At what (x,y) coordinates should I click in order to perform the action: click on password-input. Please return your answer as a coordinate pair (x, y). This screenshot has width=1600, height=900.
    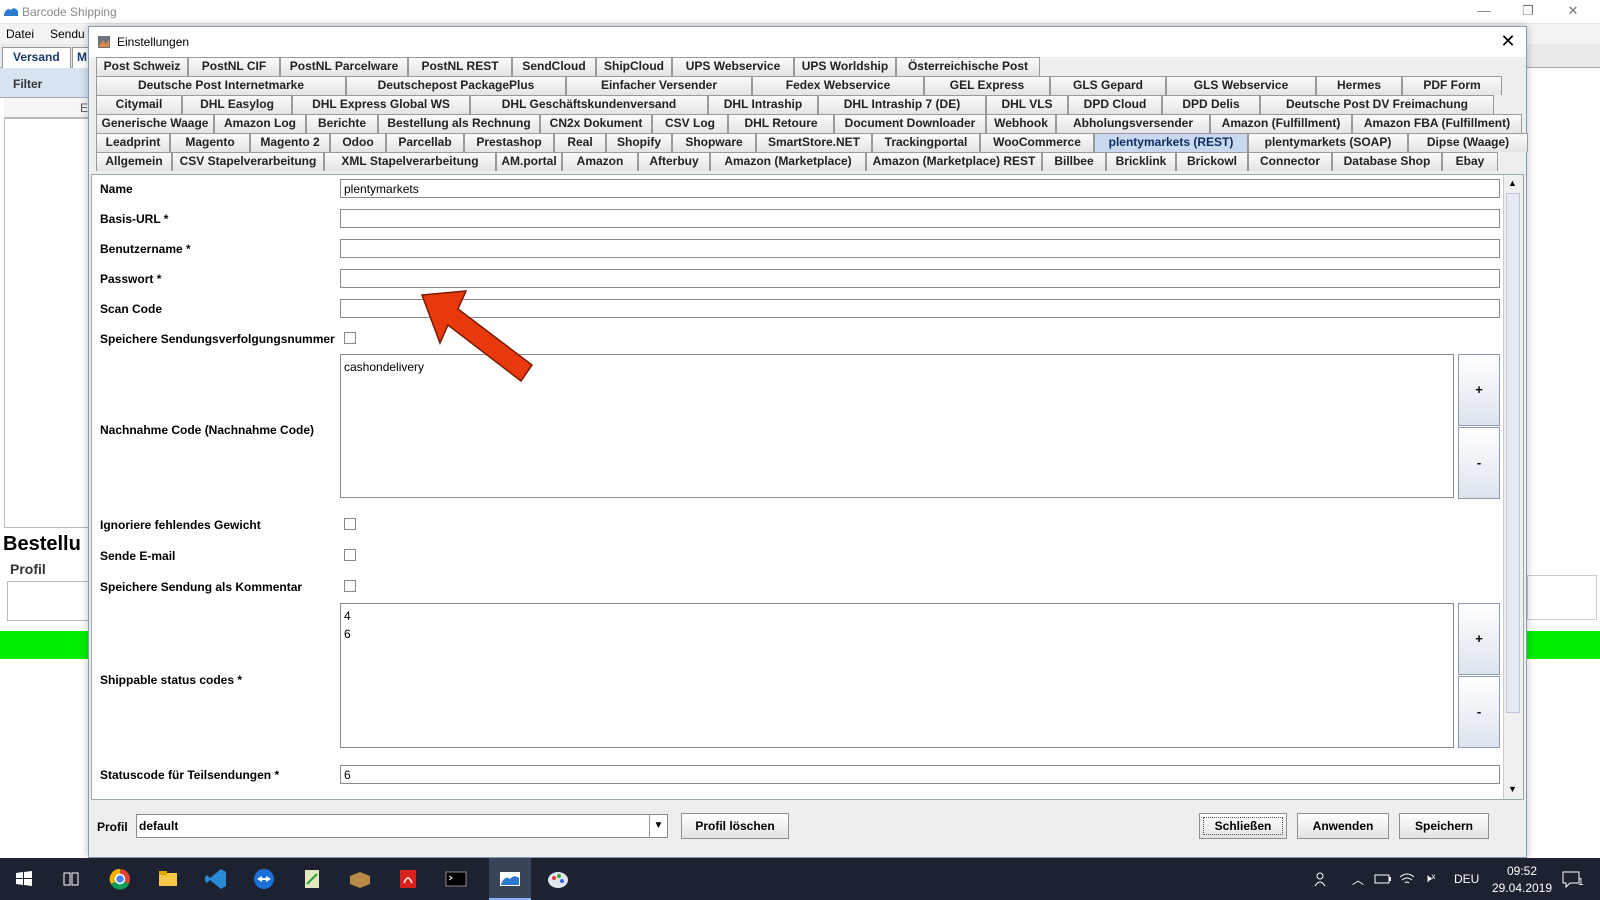
    Looking at the image, I should click on (920, 278).